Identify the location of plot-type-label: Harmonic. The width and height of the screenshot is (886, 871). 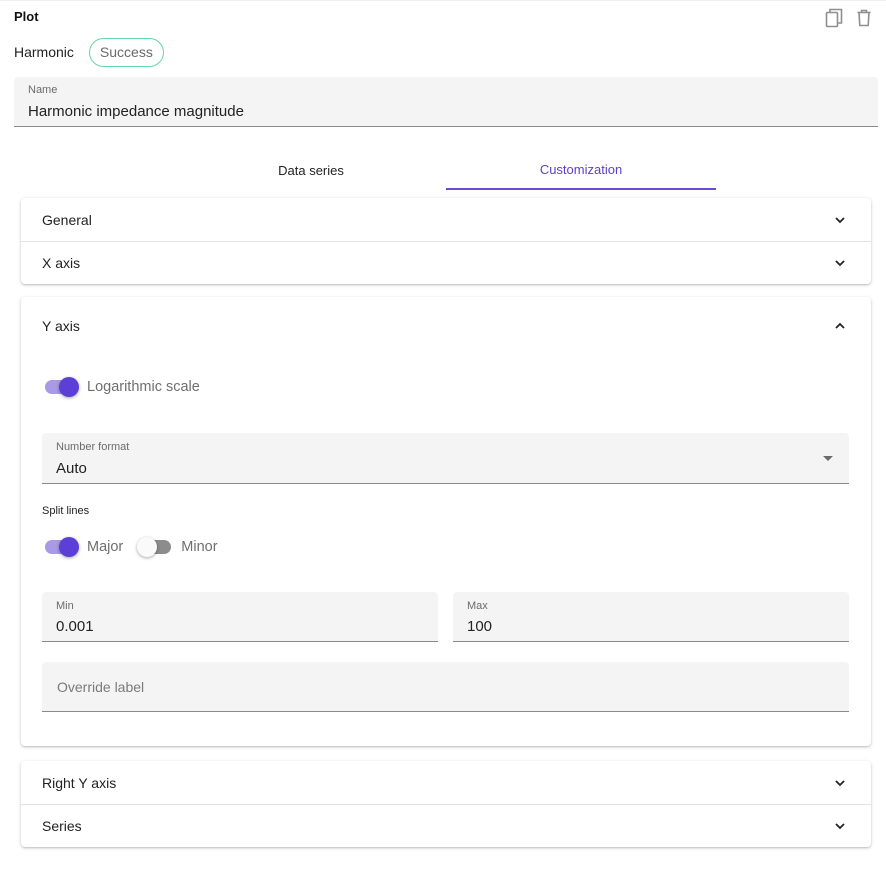
(44, 52).